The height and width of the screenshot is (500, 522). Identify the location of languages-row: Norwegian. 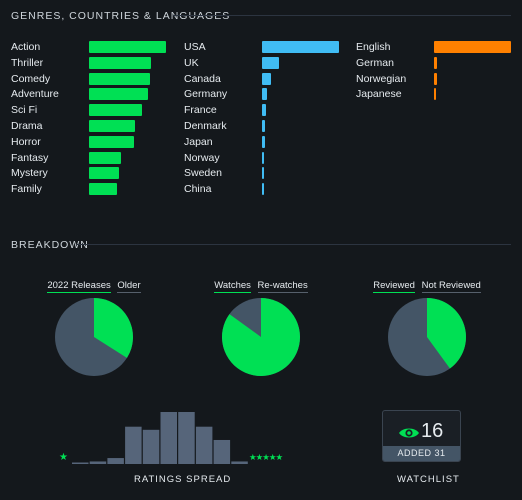
(436, 80).